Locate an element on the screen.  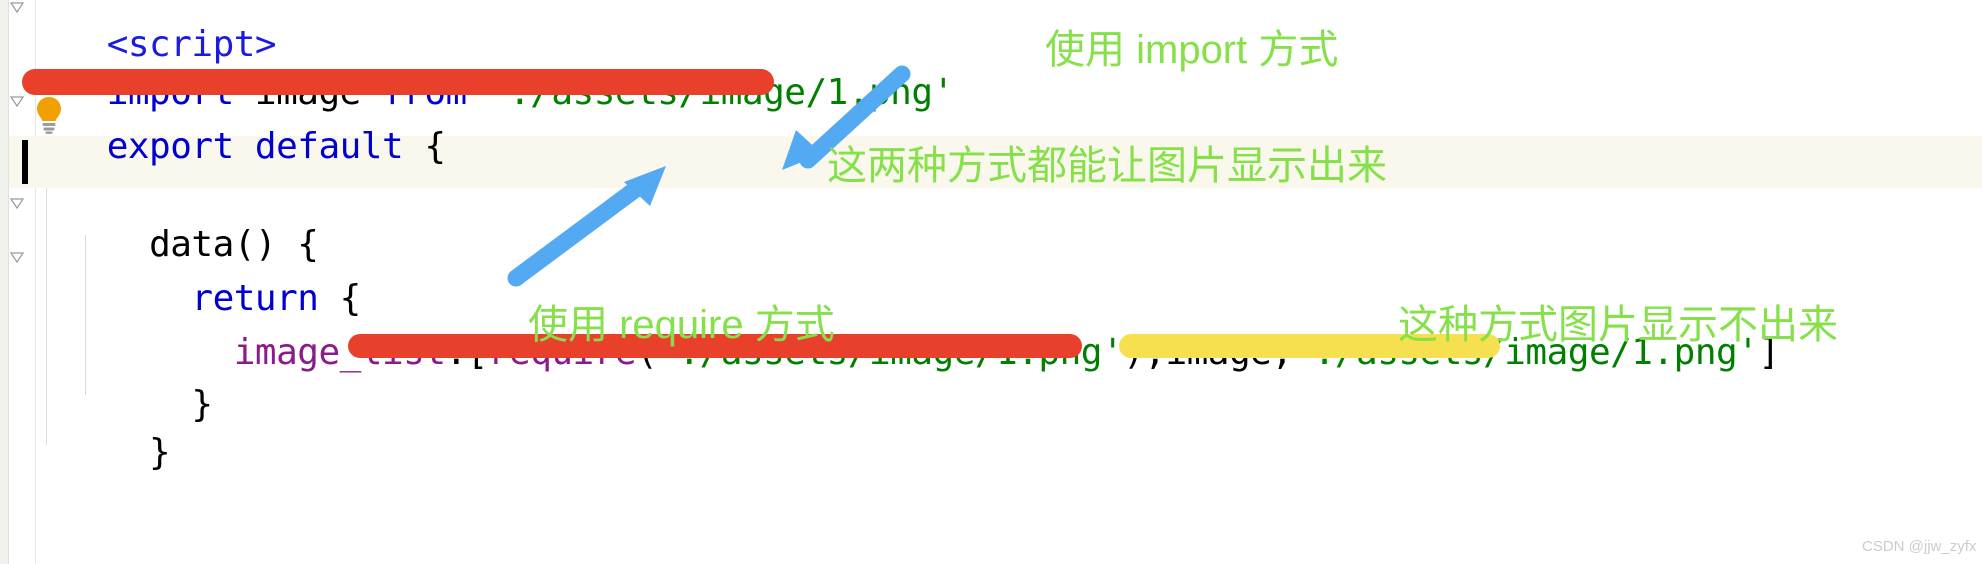
annotation-not-shown: 这种方式图片显示不出来 is located at coordinates (1618, 325).